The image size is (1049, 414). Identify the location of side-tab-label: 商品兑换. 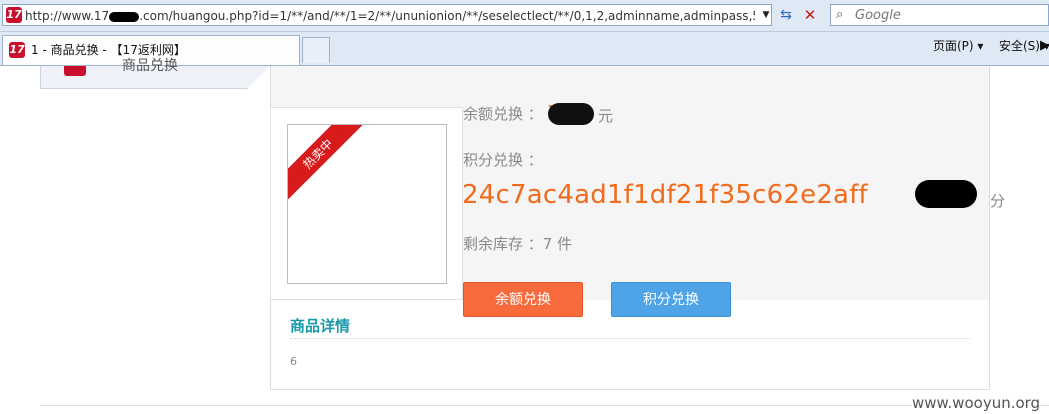
(150, 66).